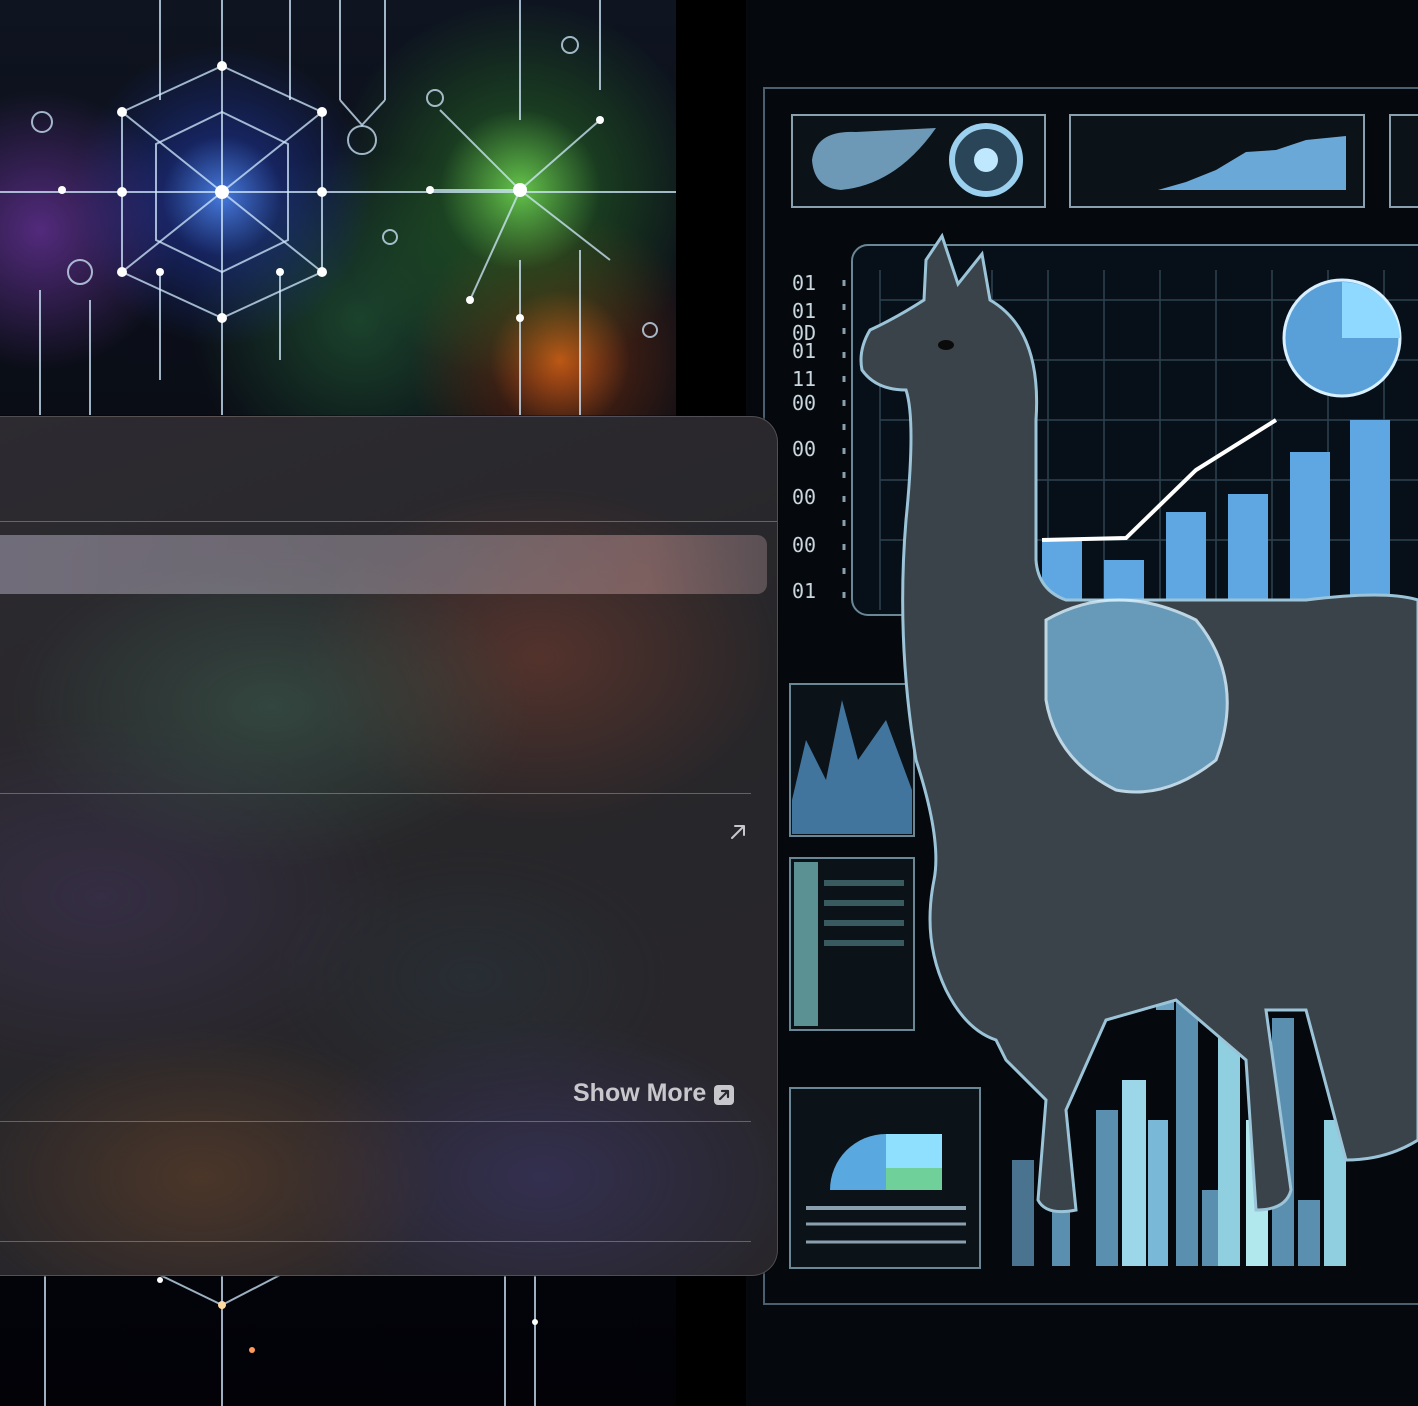  Describe the element at coordinates (640, 1092) in the screenshot. I see `show-more-label: Show More` at that location.